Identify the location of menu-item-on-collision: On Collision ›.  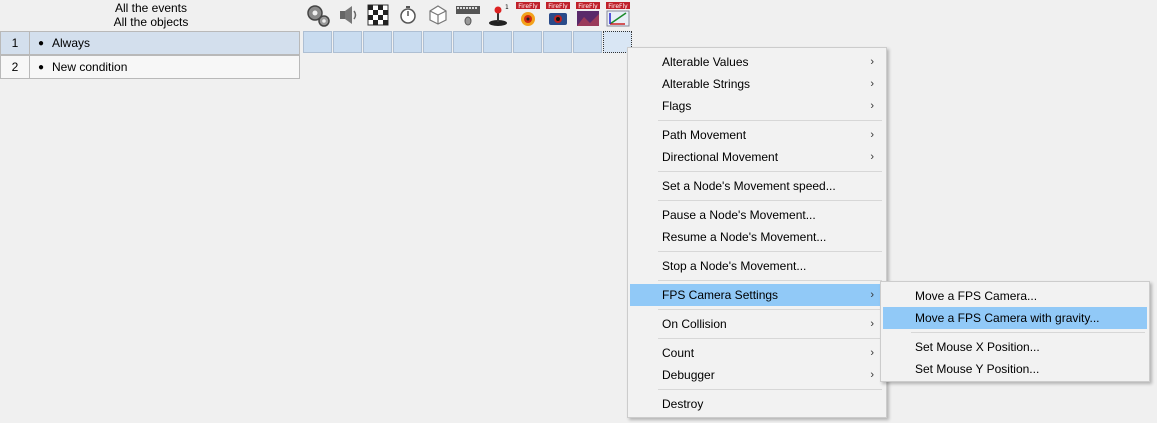
(757, 324).